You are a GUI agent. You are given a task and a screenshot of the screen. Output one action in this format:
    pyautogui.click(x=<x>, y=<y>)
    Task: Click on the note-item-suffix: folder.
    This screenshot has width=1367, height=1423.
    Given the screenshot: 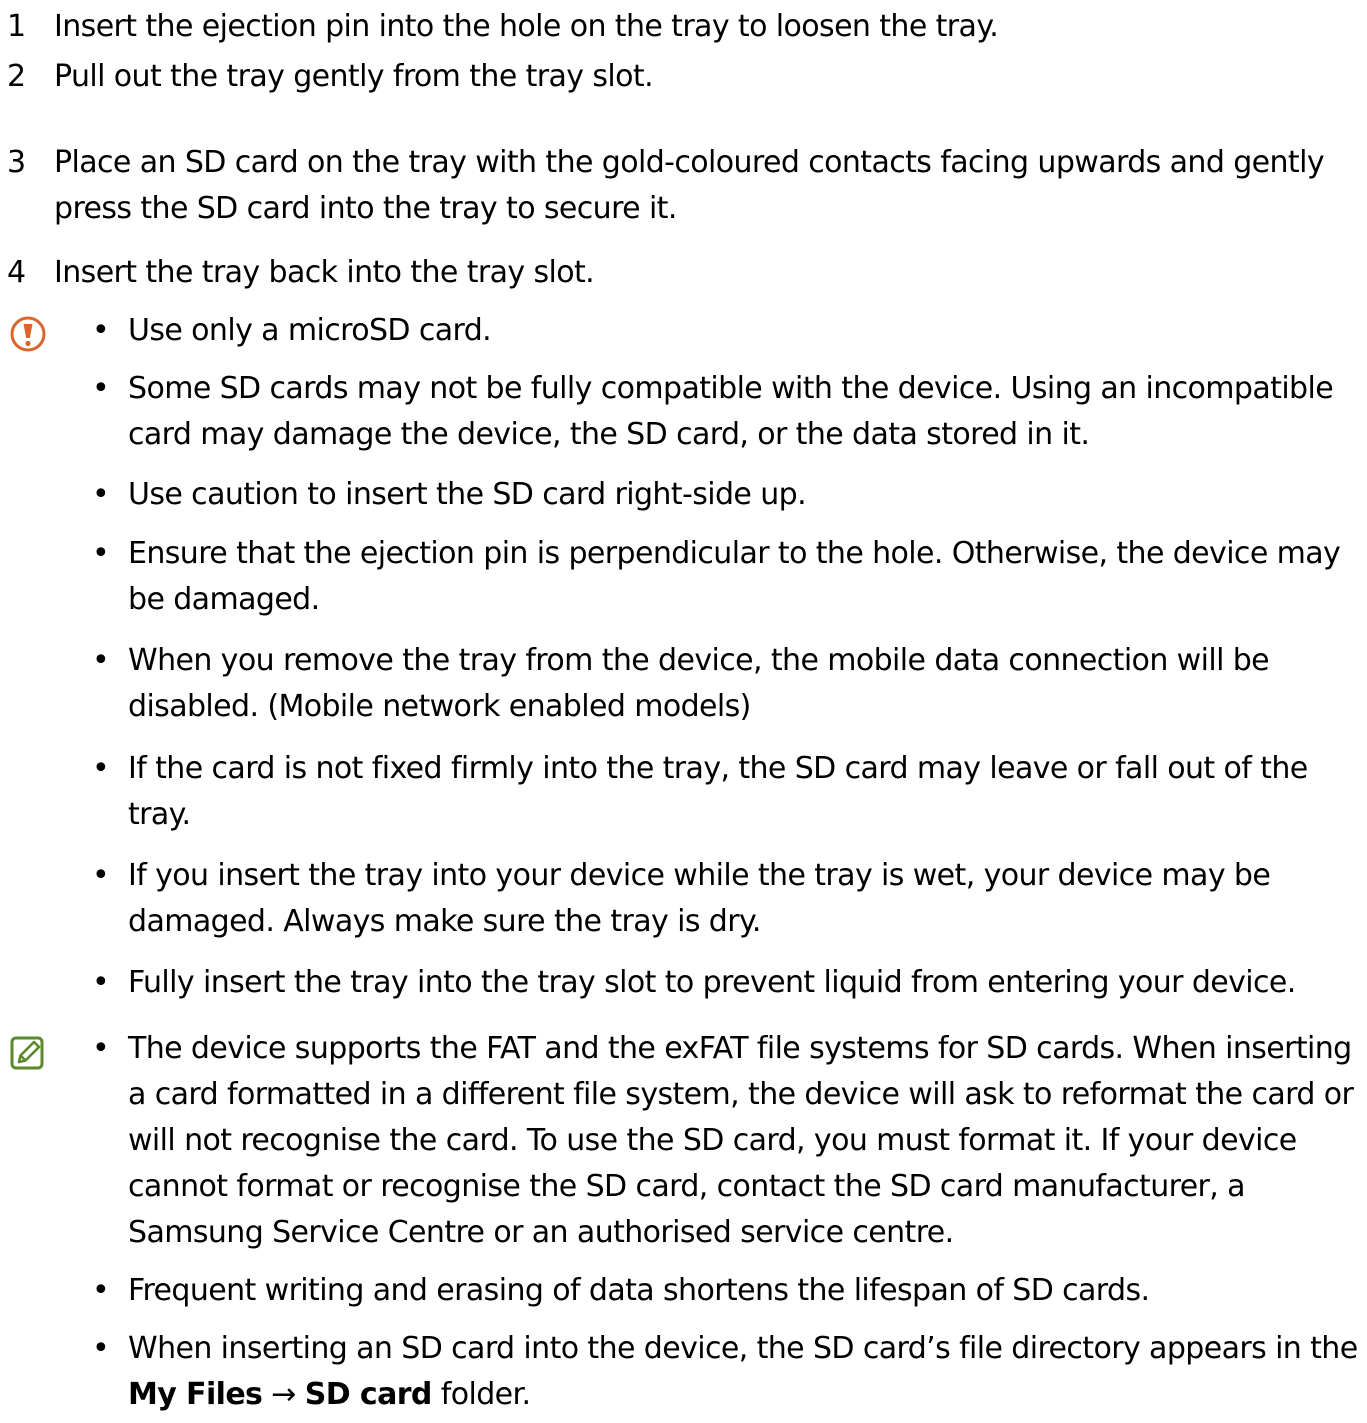 What is the action you would take?
    pyautogui.click(x=481, y=1394)
    